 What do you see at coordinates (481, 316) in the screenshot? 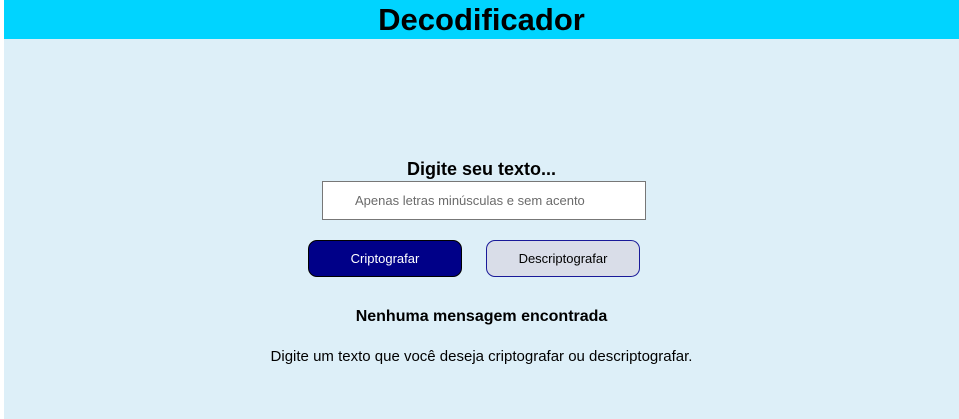
I see `empty-message-title: Nenhuma mensagem encontrada` at bounding box center [481, 316].